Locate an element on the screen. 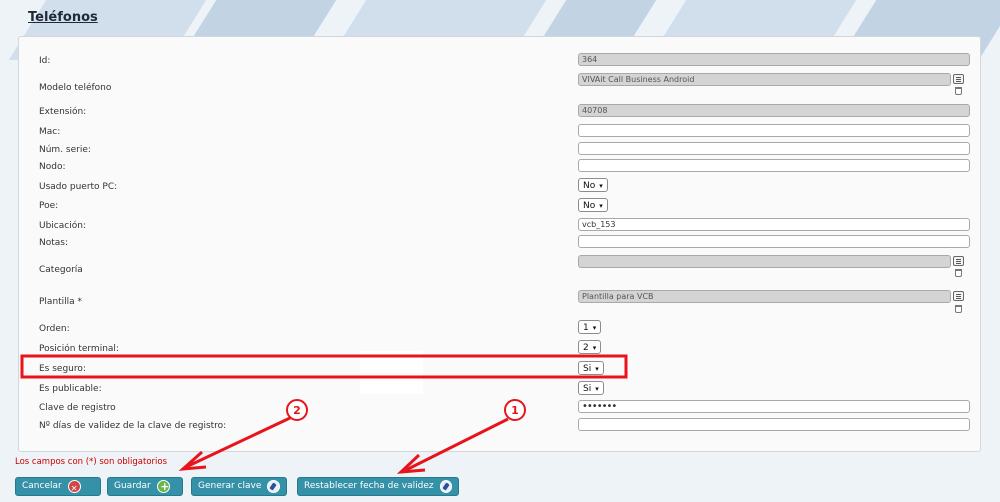 The width and height of the screenshot is (1000, 502). serie-label: Núm. serie: is located at coordinates (65, 150).